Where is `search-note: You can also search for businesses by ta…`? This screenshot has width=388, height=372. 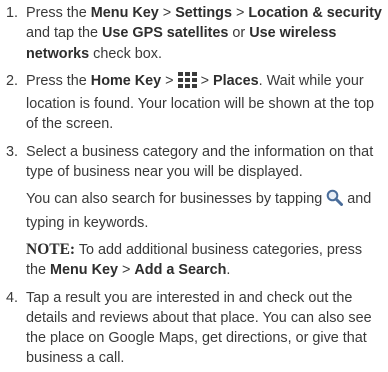 search-note: You can also search for businesses by ta… is located at coordinates (199, 210).